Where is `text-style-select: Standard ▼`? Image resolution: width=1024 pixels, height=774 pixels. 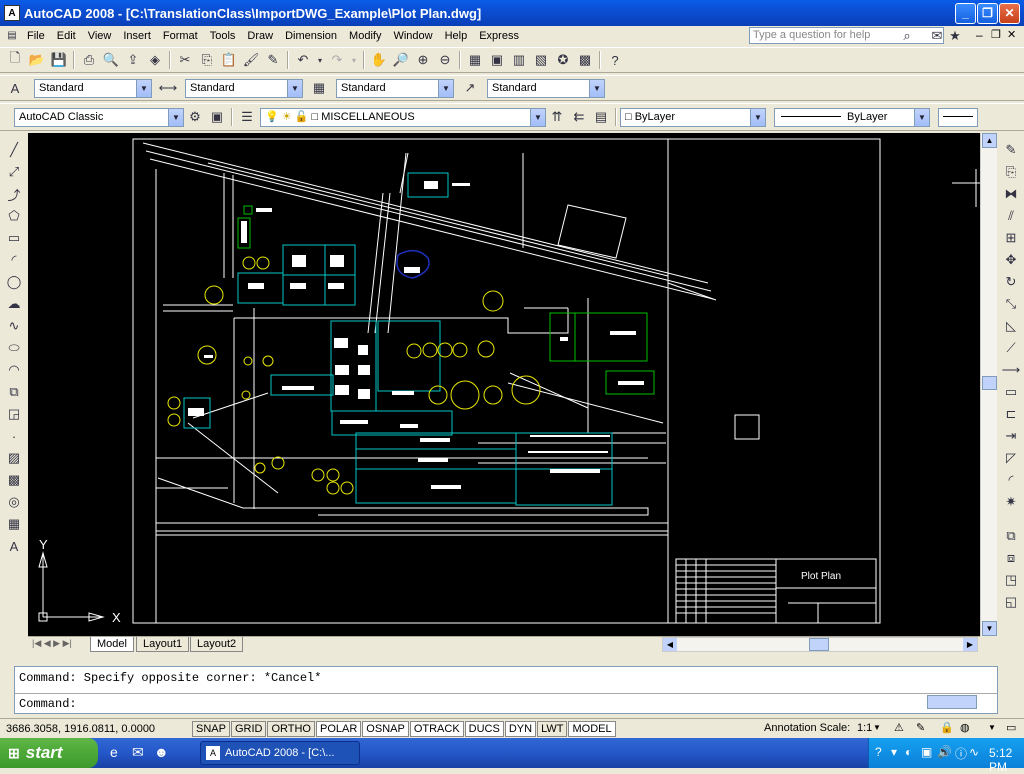
text-style-select: Standard ▼ is located at coordinates (93, 88).